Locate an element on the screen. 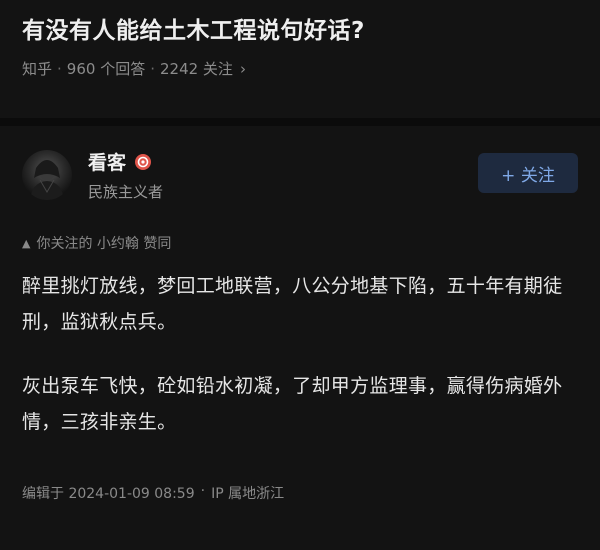 This screenshot has height=550, width=600. avatar is located at coordinates (47, 175).